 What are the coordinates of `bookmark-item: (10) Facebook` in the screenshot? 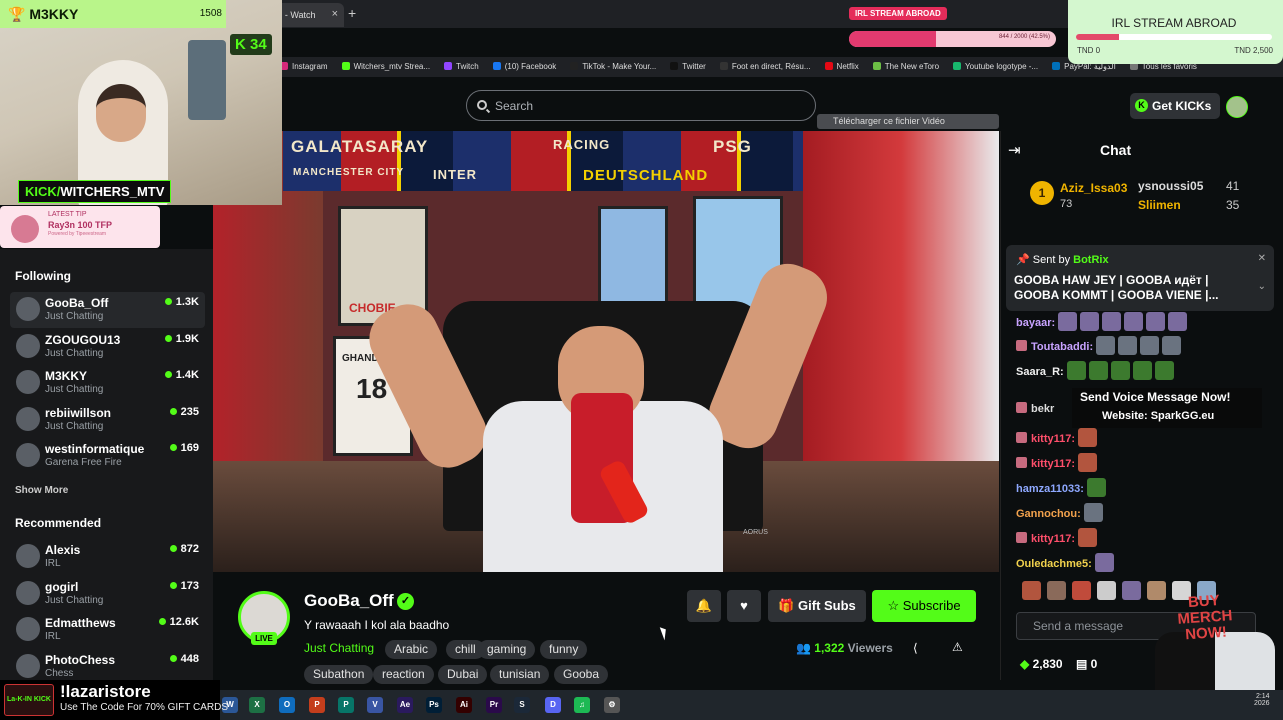 It's located at (524, 67).